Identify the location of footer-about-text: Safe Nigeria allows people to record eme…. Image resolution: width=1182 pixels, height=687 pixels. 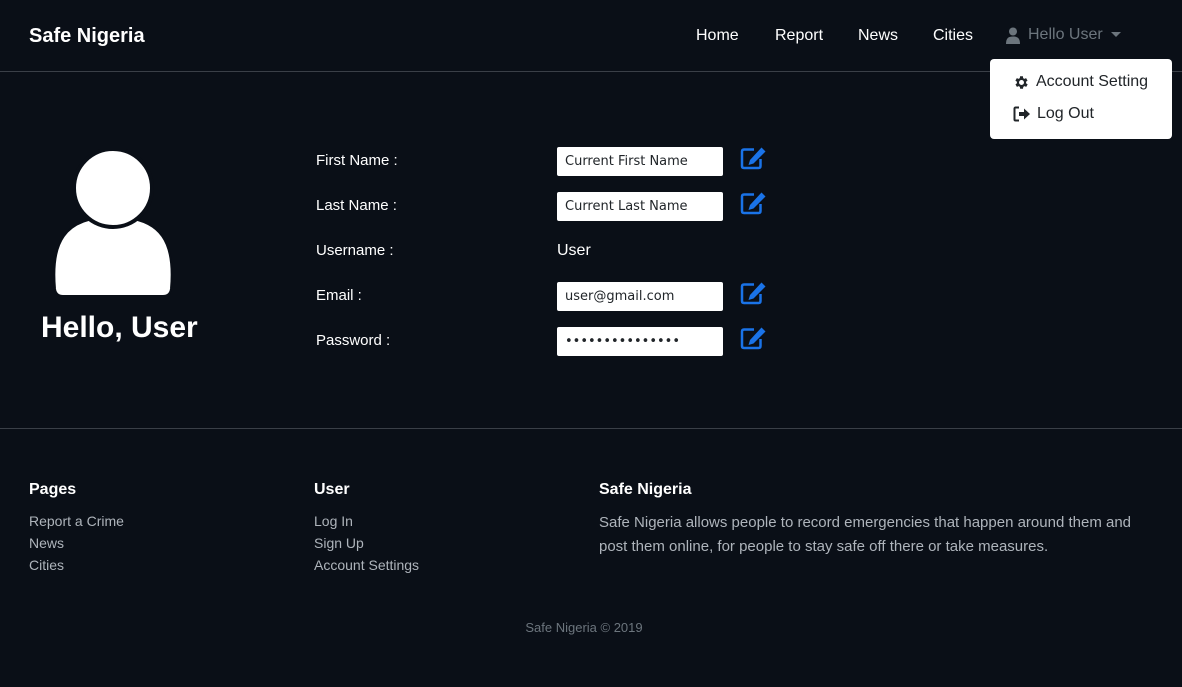
(865, 534).